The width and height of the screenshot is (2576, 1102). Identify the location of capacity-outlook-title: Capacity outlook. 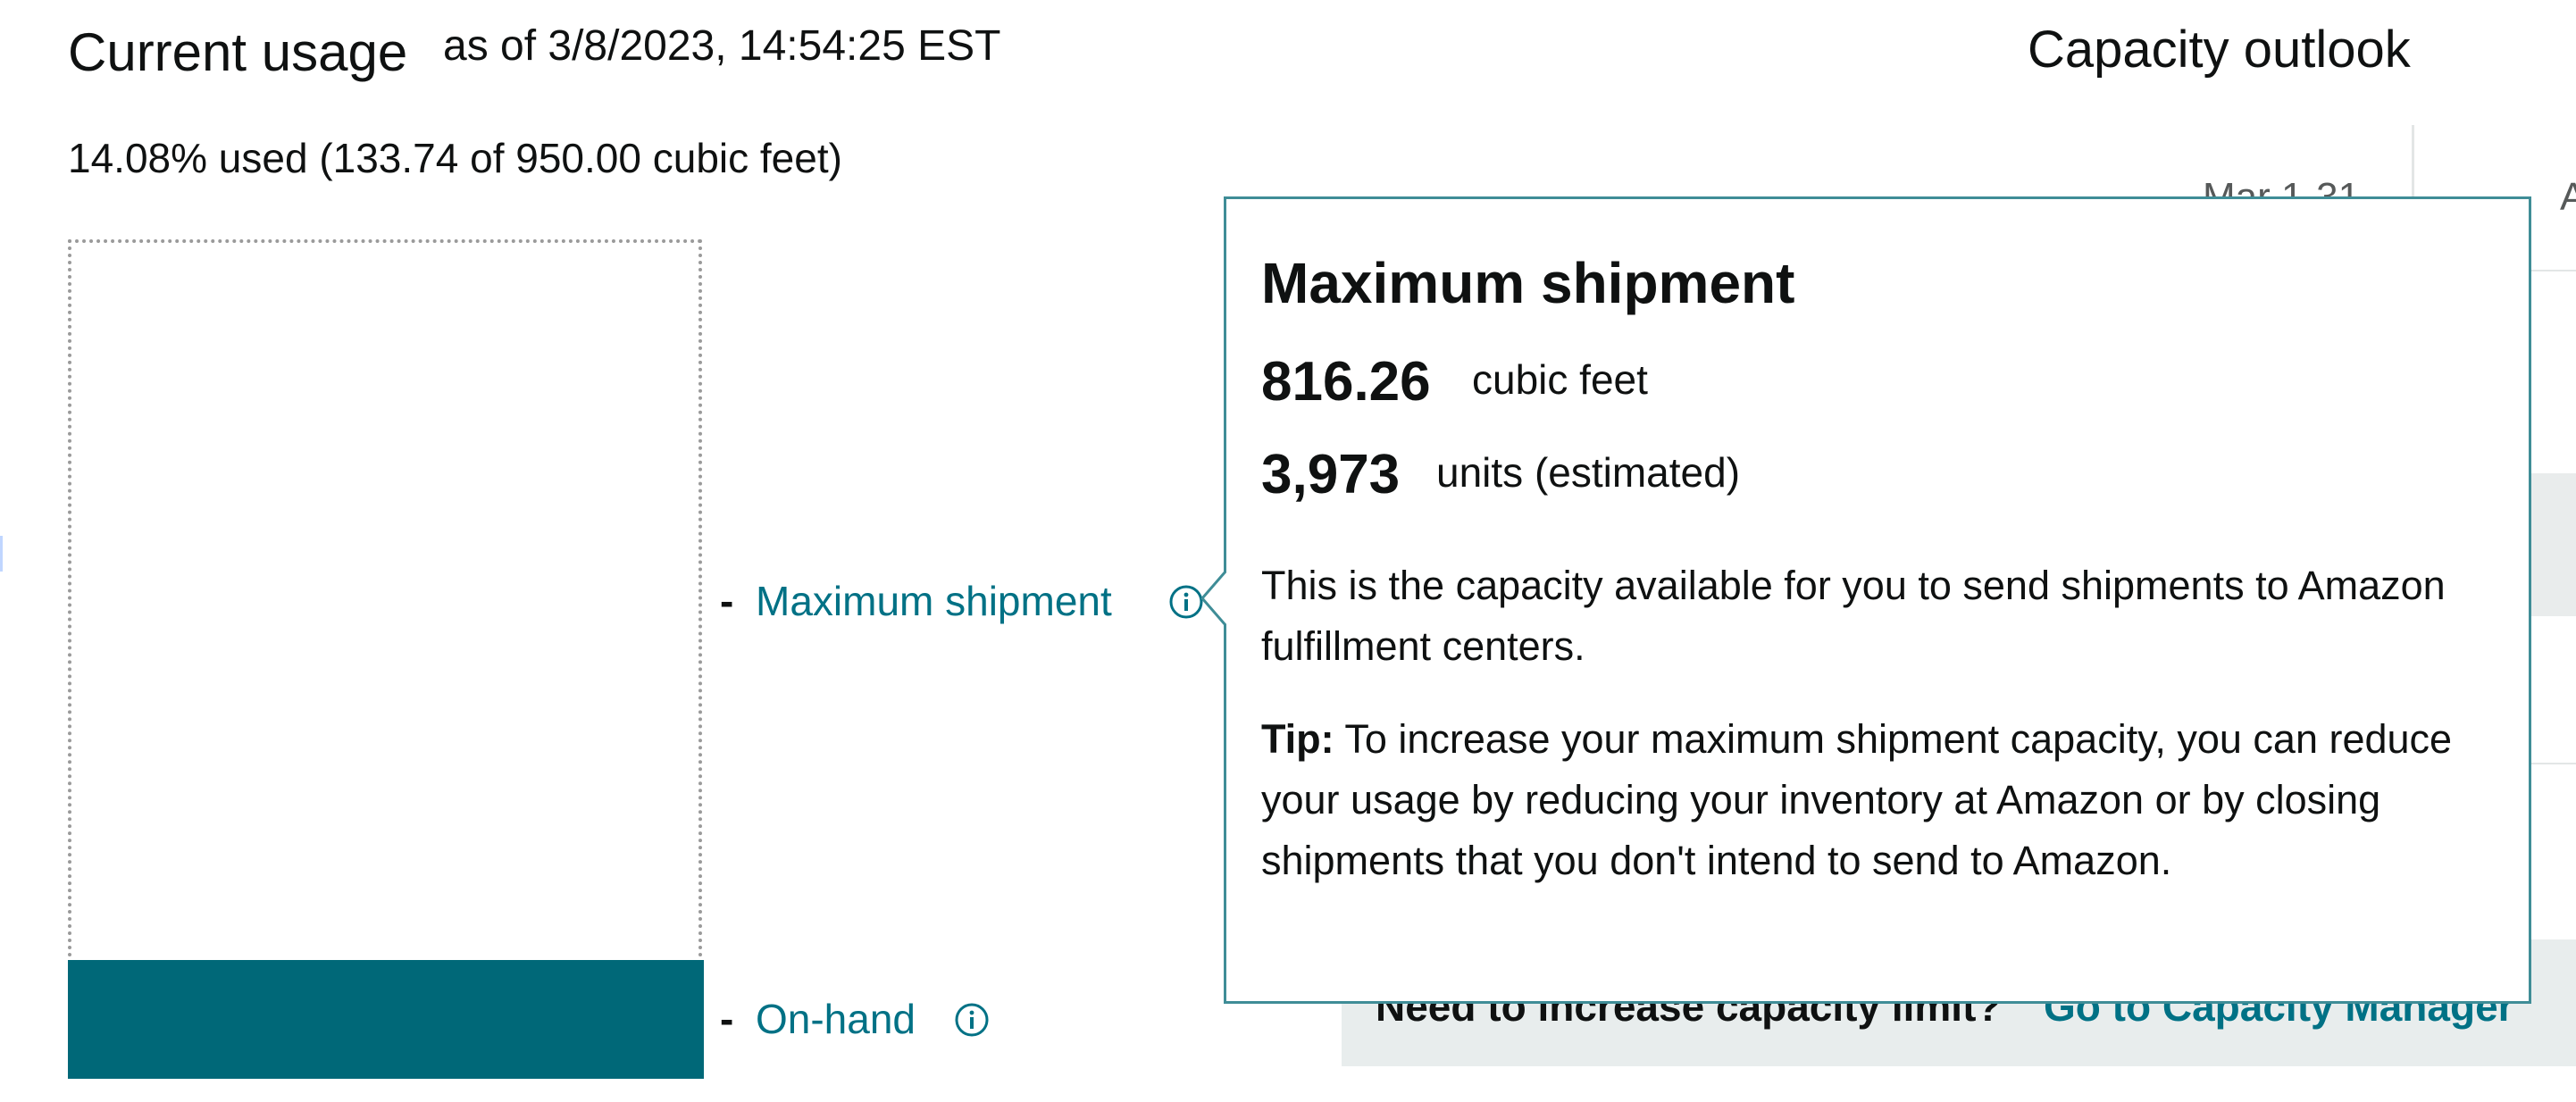
(2219, 50).